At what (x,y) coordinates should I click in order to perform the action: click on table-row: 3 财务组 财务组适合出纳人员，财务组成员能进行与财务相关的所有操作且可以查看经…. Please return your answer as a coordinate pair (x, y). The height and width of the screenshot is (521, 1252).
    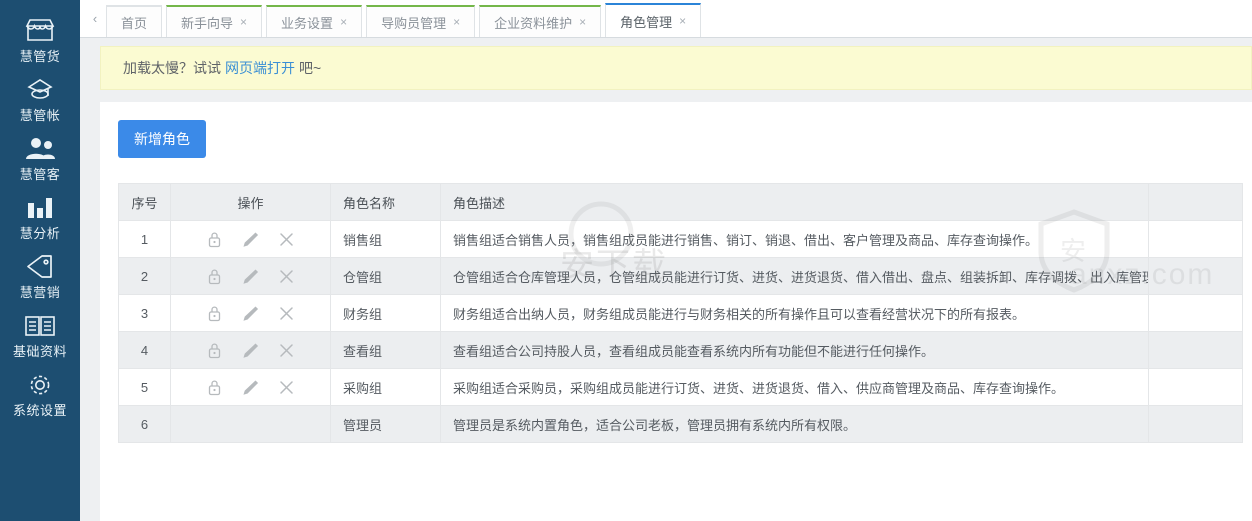
    Looking at the image, I should click on (680, 313).